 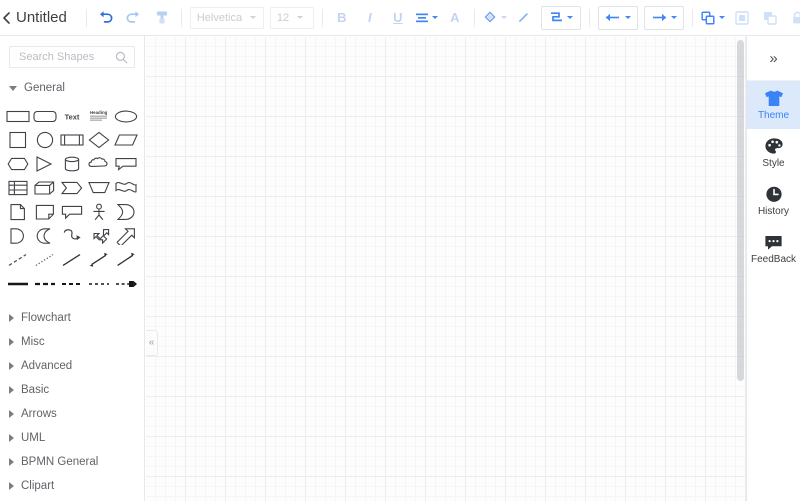 I want to click on rail-collapse-button: », so click(x=773, y=58).